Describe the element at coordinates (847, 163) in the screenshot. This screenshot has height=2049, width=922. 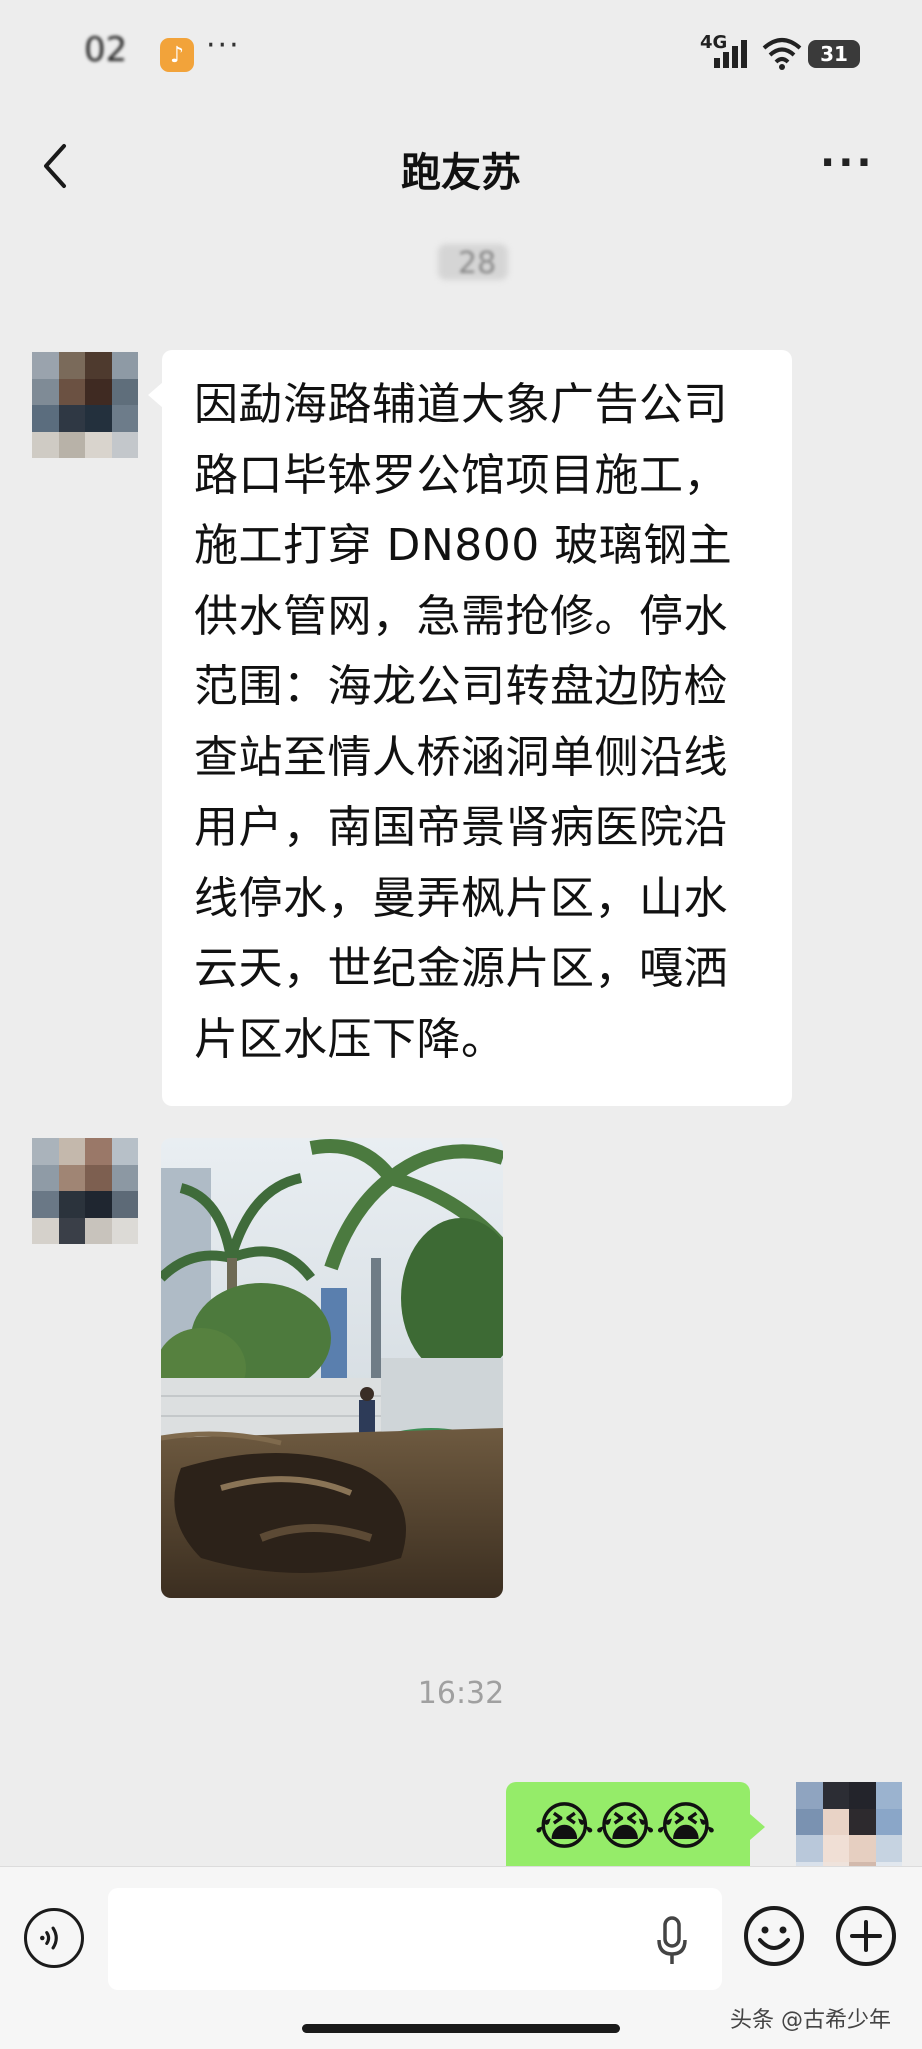
I see `more-icon: ···` at that location.